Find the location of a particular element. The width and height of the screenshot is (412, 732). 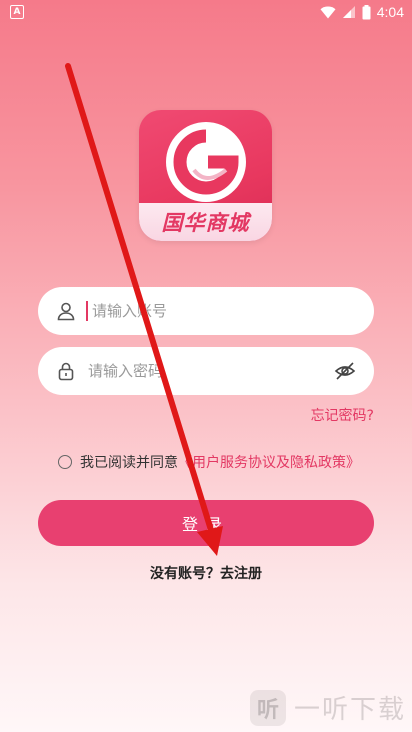

agree-radio is located at coordinates (65, 462).